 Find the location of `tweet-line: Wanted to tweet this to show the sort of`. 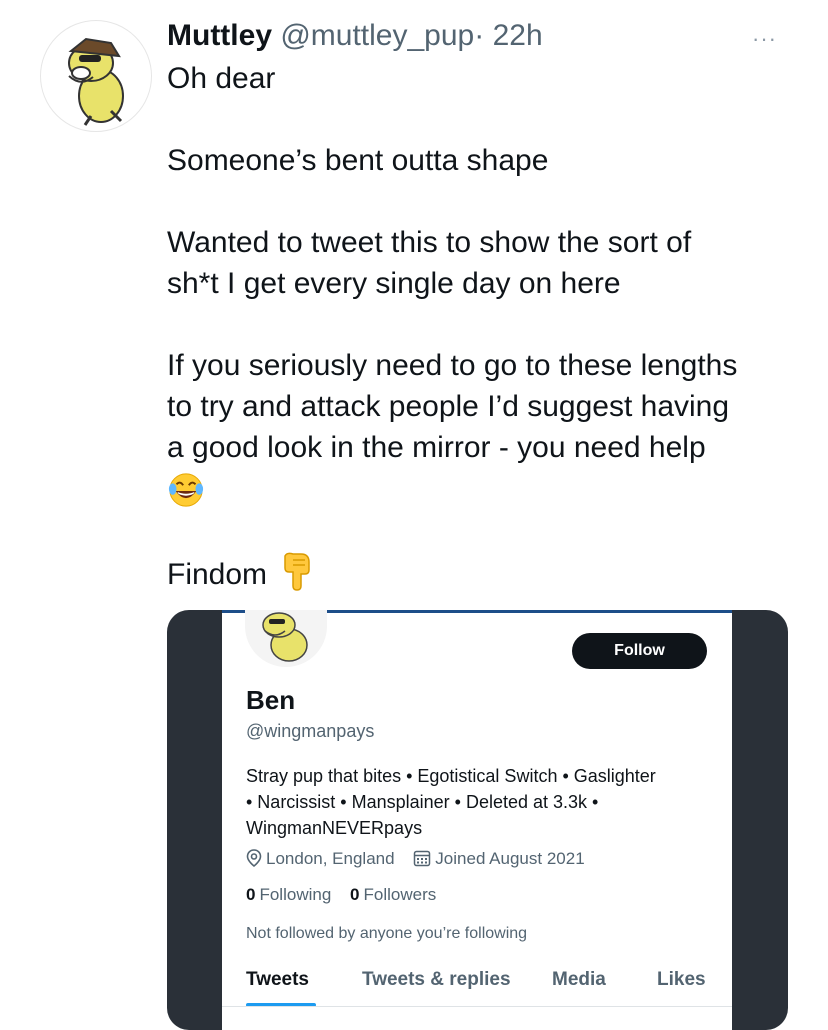

tweet-line: Wanted to tweet this to show the sort of is located at coordinates (429, 242).